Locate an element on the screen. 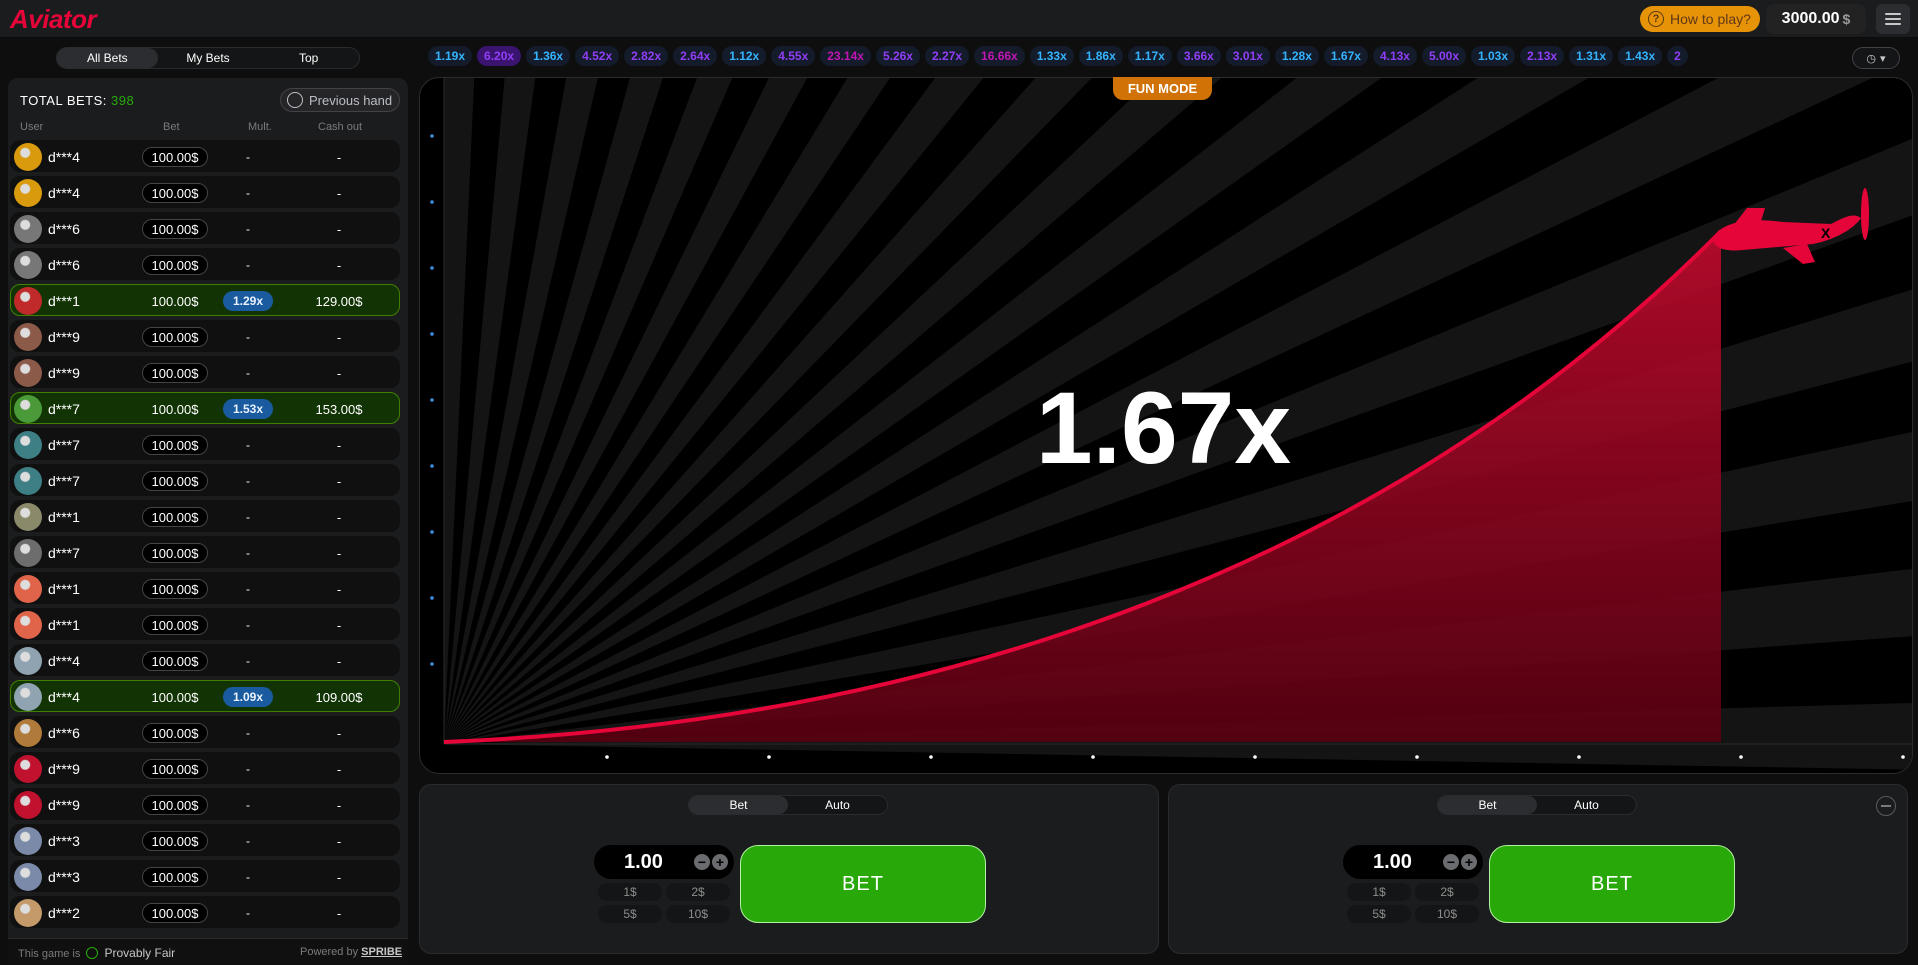 This screenshot has height=965, width=1918. history-multiplier: 3.66x is located at coordinates (1198, 56).